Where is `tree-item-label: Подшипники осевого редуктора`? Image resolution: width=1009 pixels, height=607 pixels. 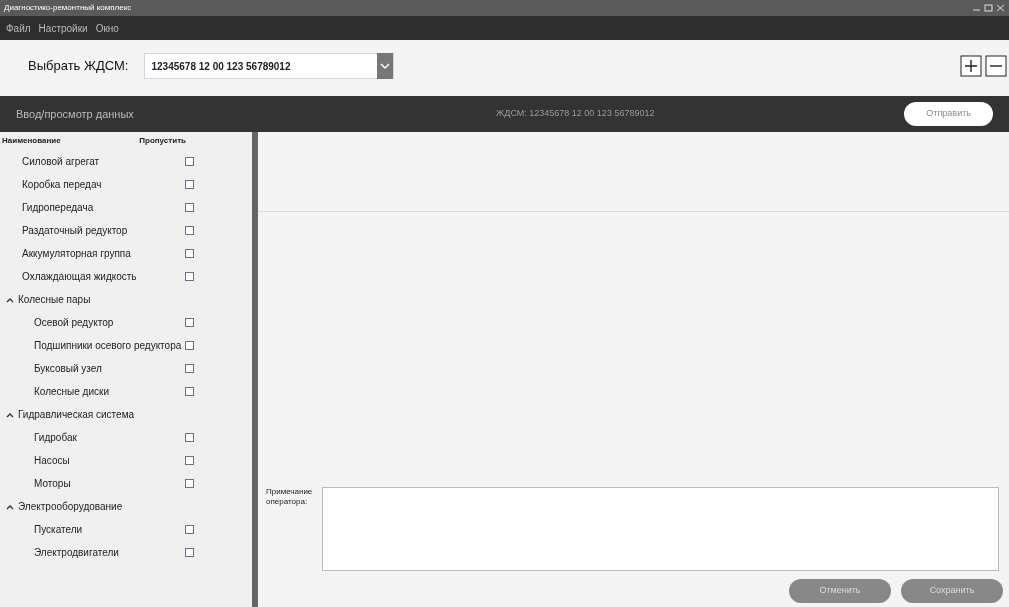 tree-item-label: Подшипники осевого редуктора is located at coordinates (109, 345).